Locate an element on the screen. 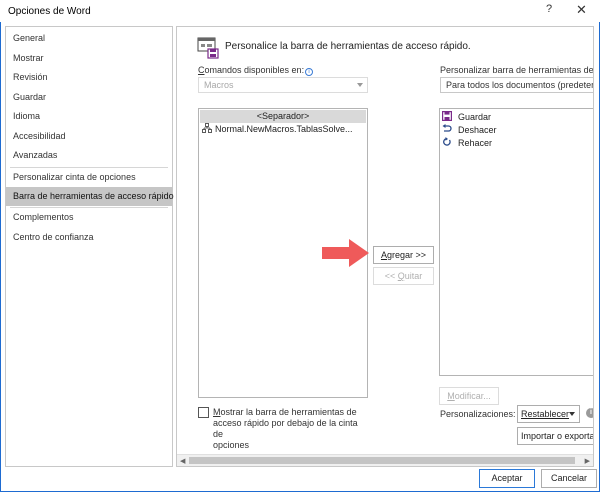 The height and width of the screenshot is (492, 600). quick-access-toolbar-icon is located at coordinates (208, 48).